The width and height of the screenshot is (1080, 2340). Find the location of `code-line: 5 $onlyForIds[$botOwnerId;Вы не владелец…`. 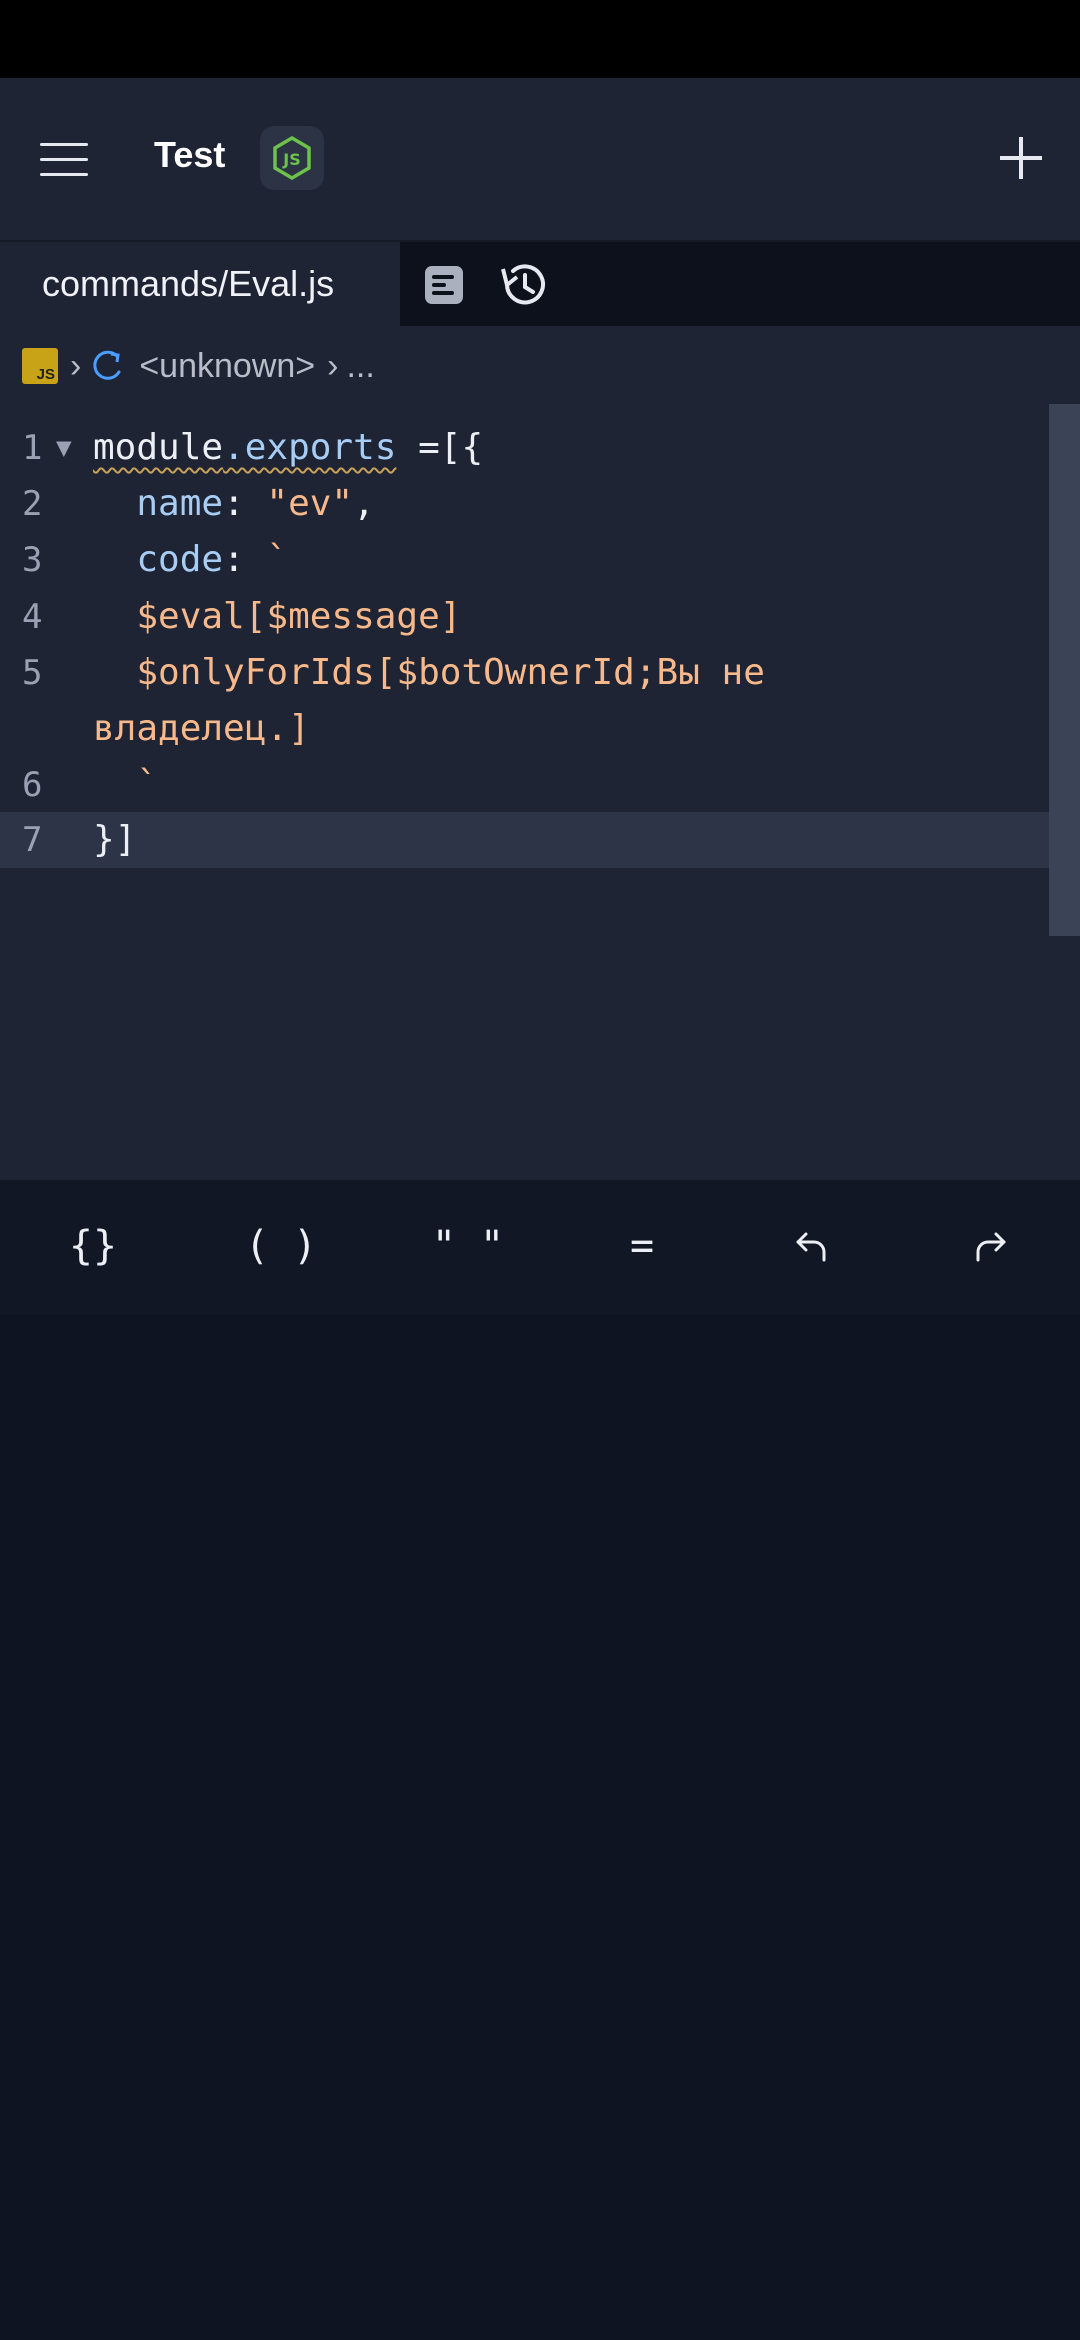

code-line: 5 $onlyForIds[$botOwnerId;Вы не владелец… is located at coordinates (525, 701).